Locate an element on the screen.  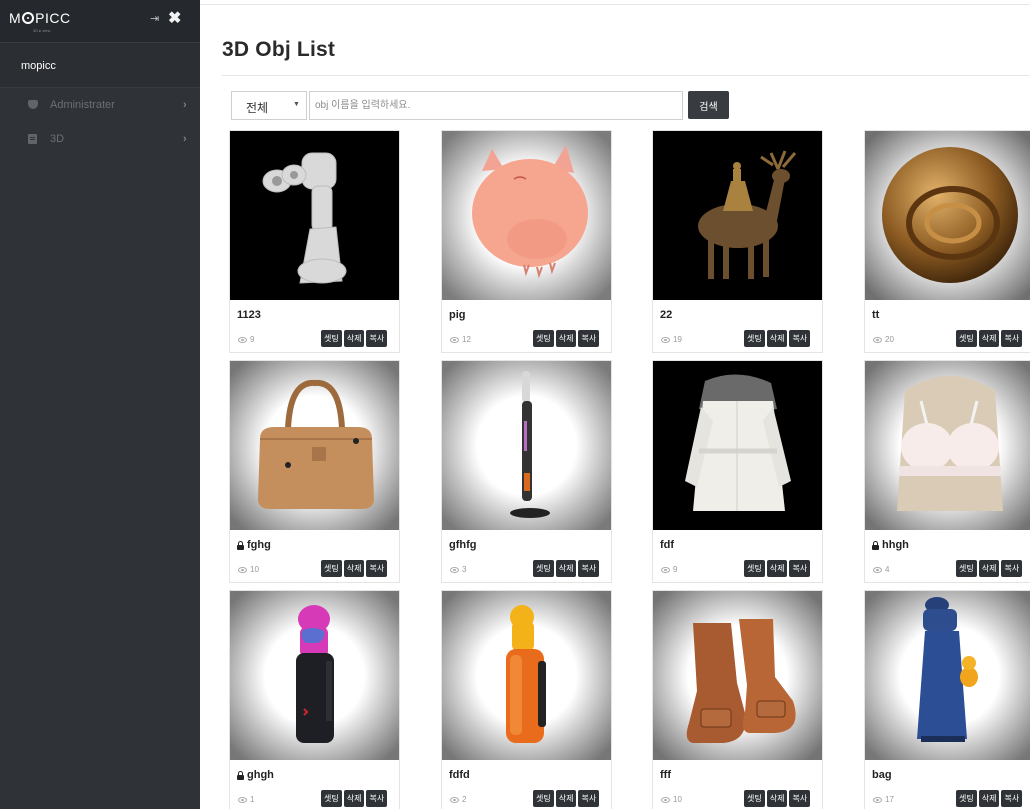
object-name: gfhfg is located at coordinates (462, 545).